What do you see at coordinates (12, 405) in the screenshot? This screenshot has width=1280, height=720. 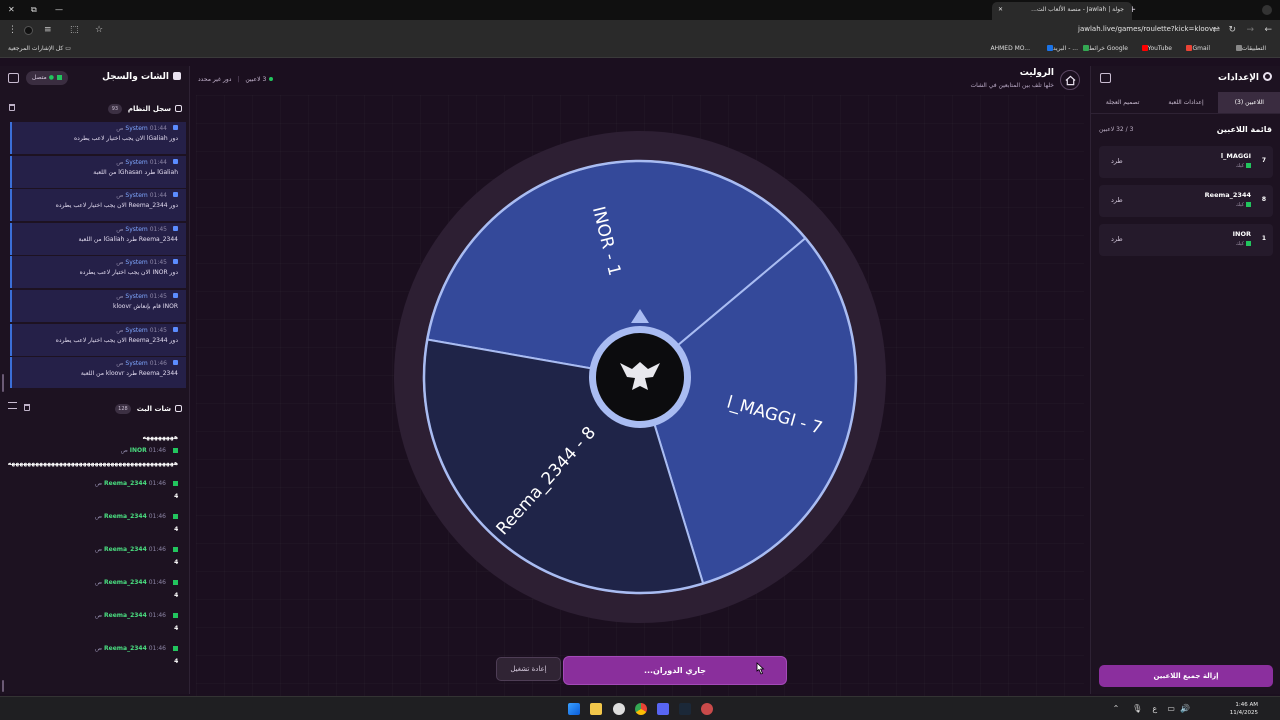 I see `filter-icon` at bounding box center [12, 405].